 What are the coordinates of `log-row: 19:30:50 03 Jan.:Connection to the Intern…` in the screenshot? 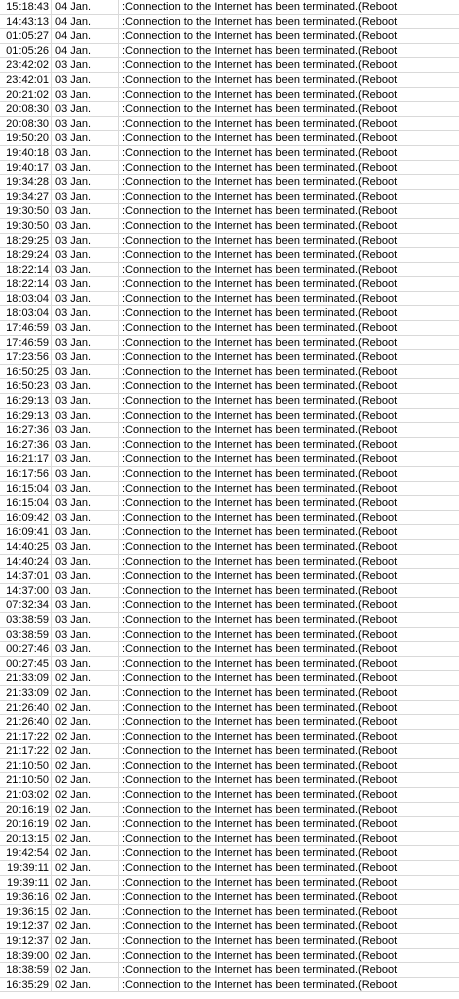 It's located at (229, 226).